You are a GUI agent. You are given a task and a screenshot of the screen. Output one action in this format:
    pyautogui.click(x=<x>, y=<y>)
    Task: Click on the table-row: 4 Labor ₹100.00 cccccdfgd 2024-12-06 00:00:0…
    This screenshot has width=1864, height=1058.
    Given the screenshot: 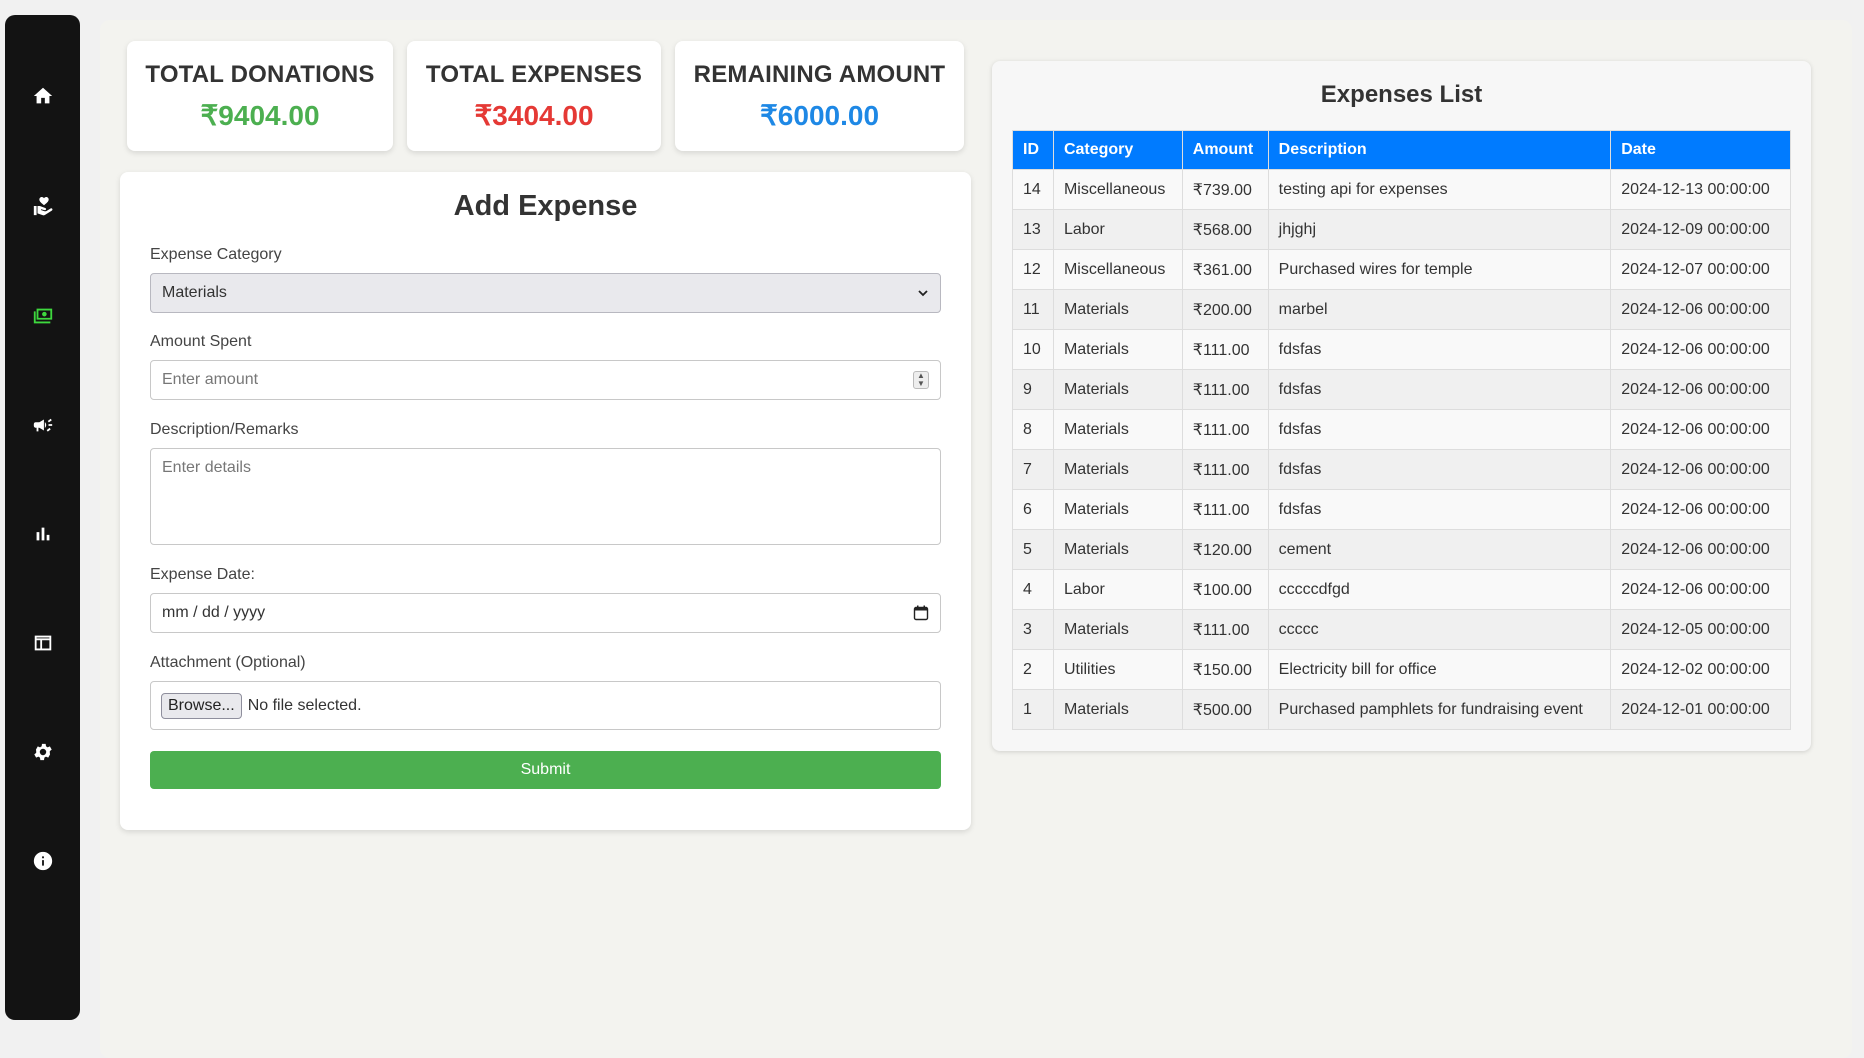 What is the action you would take?
    pyautogui.click(x=1401, y=589)
    